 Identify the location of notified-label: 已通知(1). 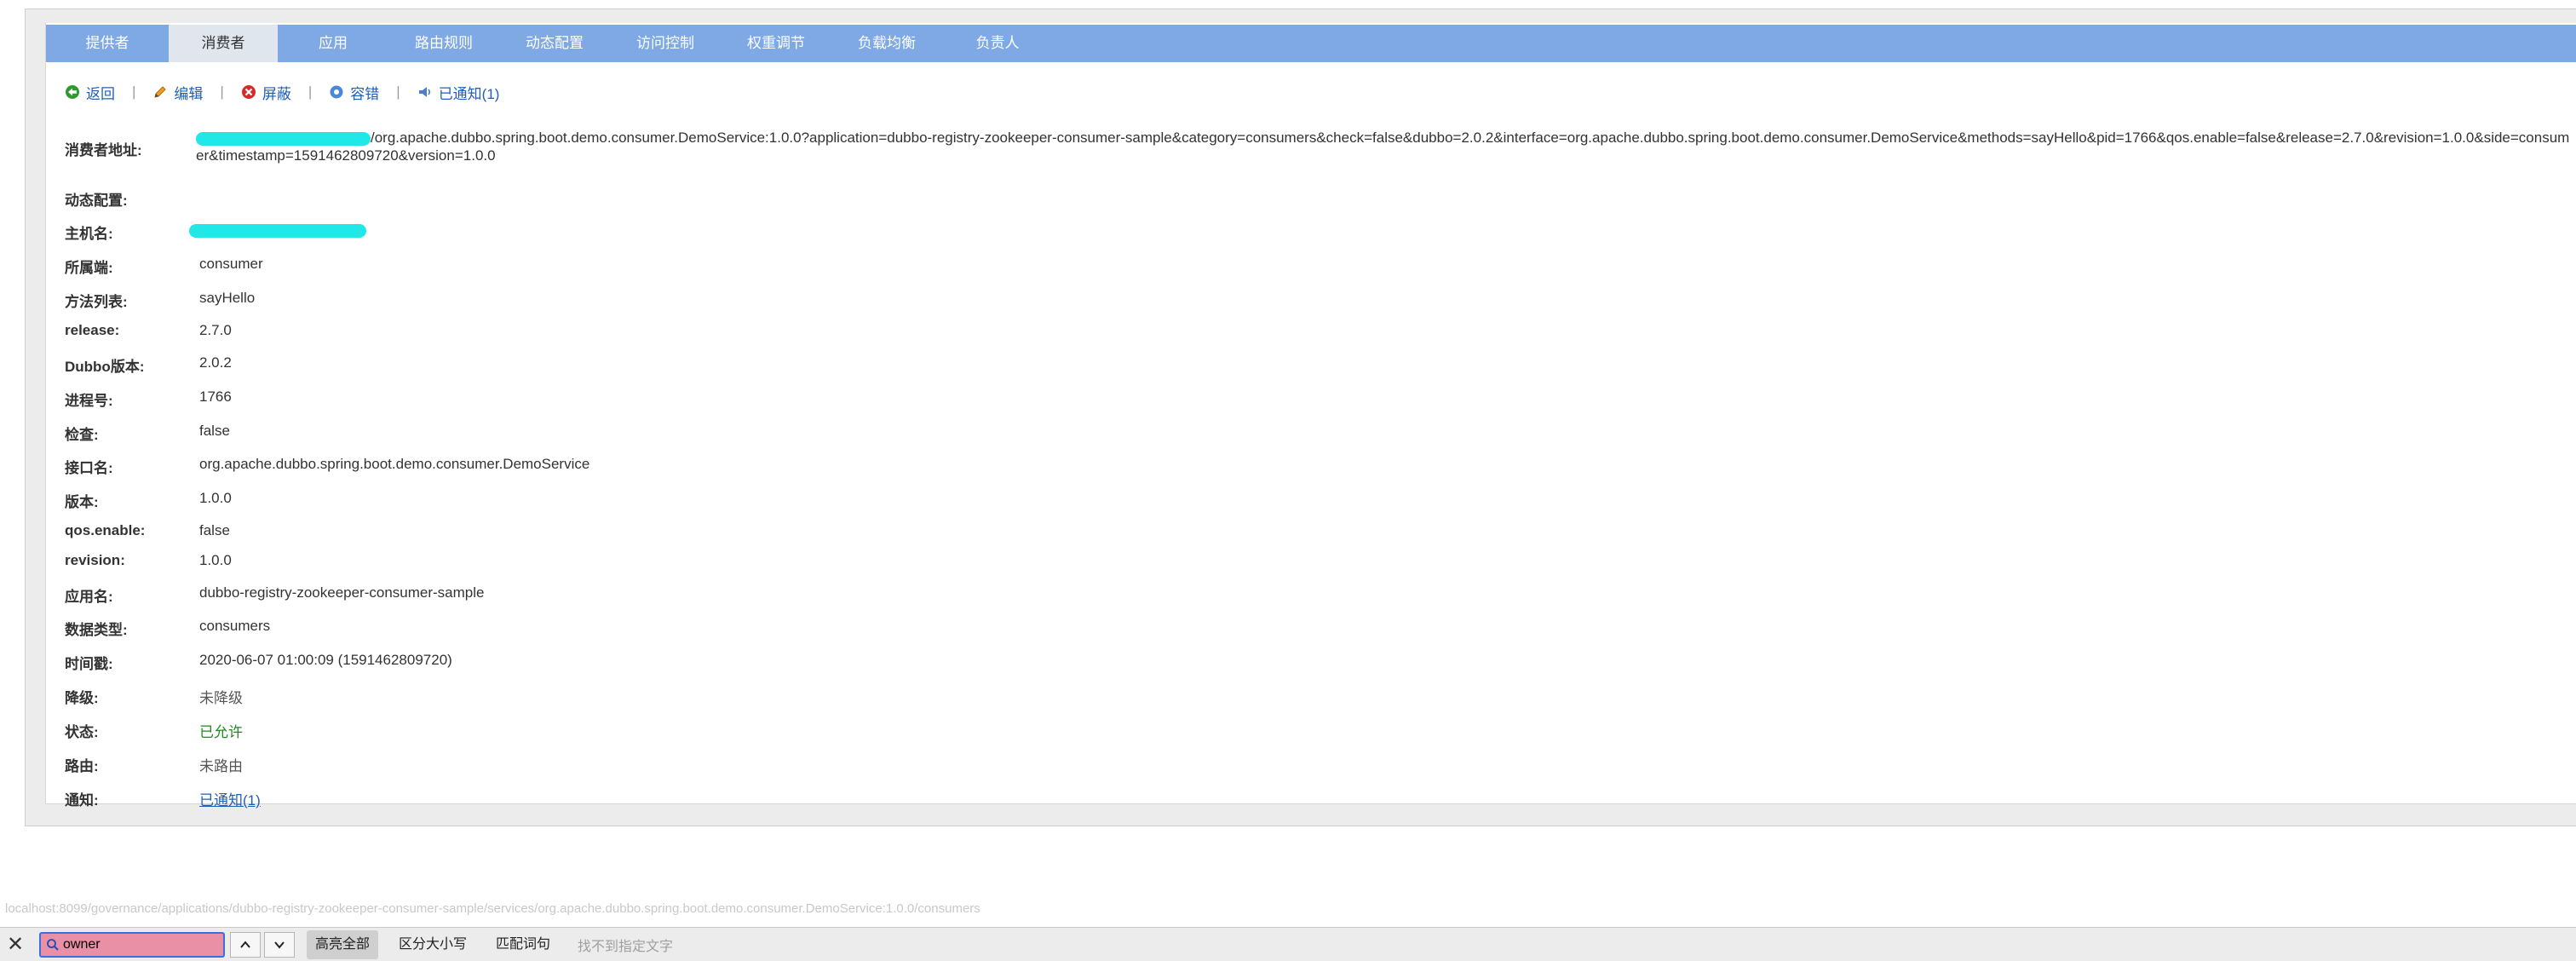
(469, 93).